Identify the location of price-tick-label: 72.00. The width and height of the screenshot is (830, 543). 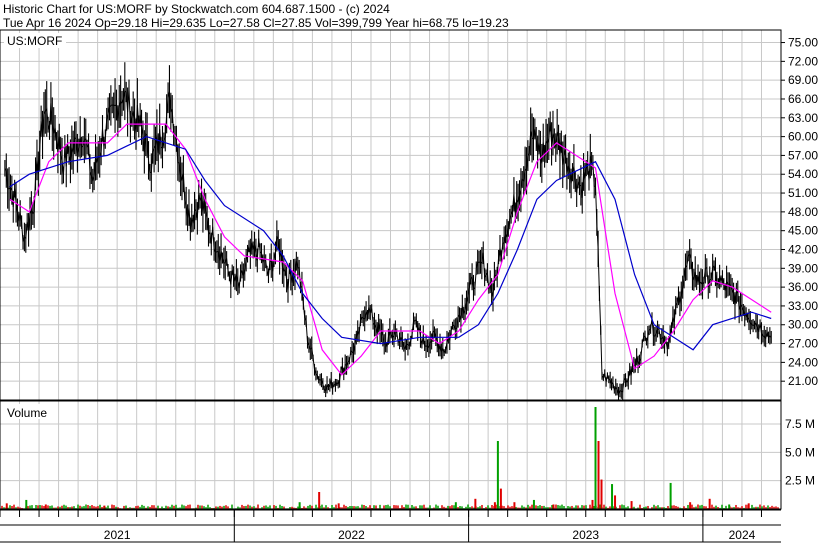
(803, 61).